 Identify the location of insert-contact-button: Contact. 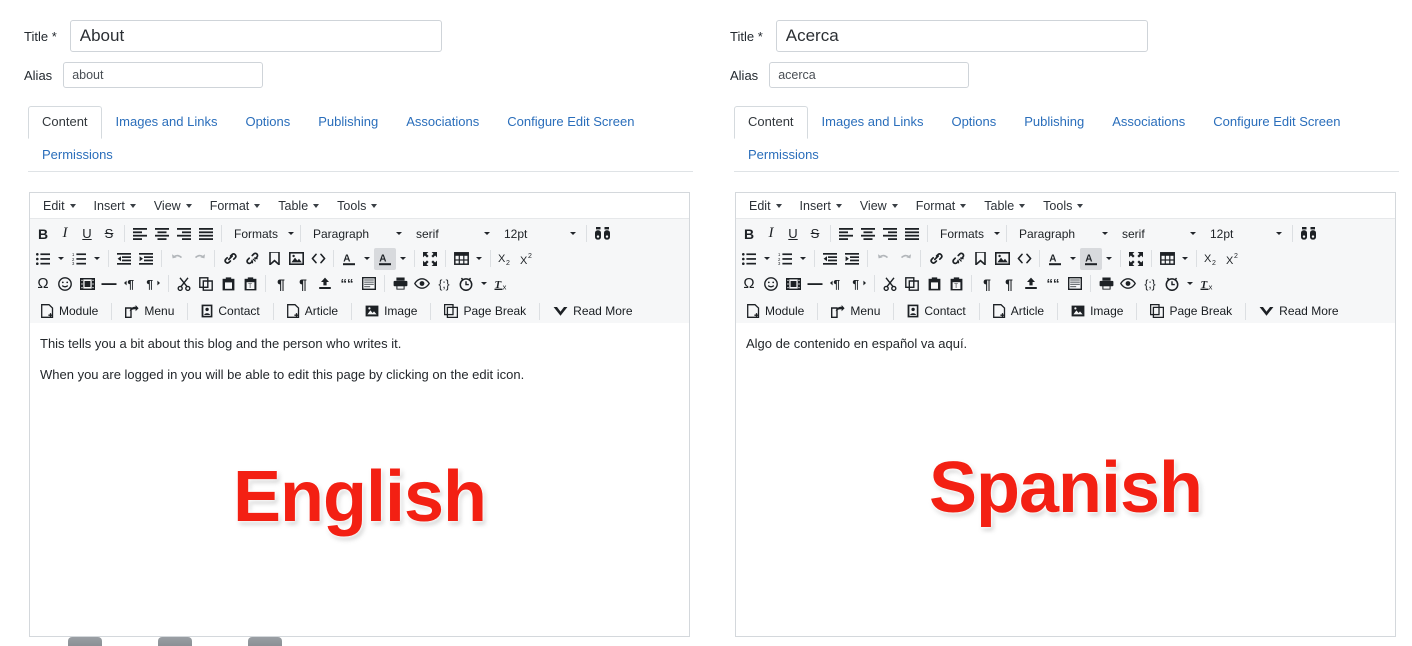
(230, 311).